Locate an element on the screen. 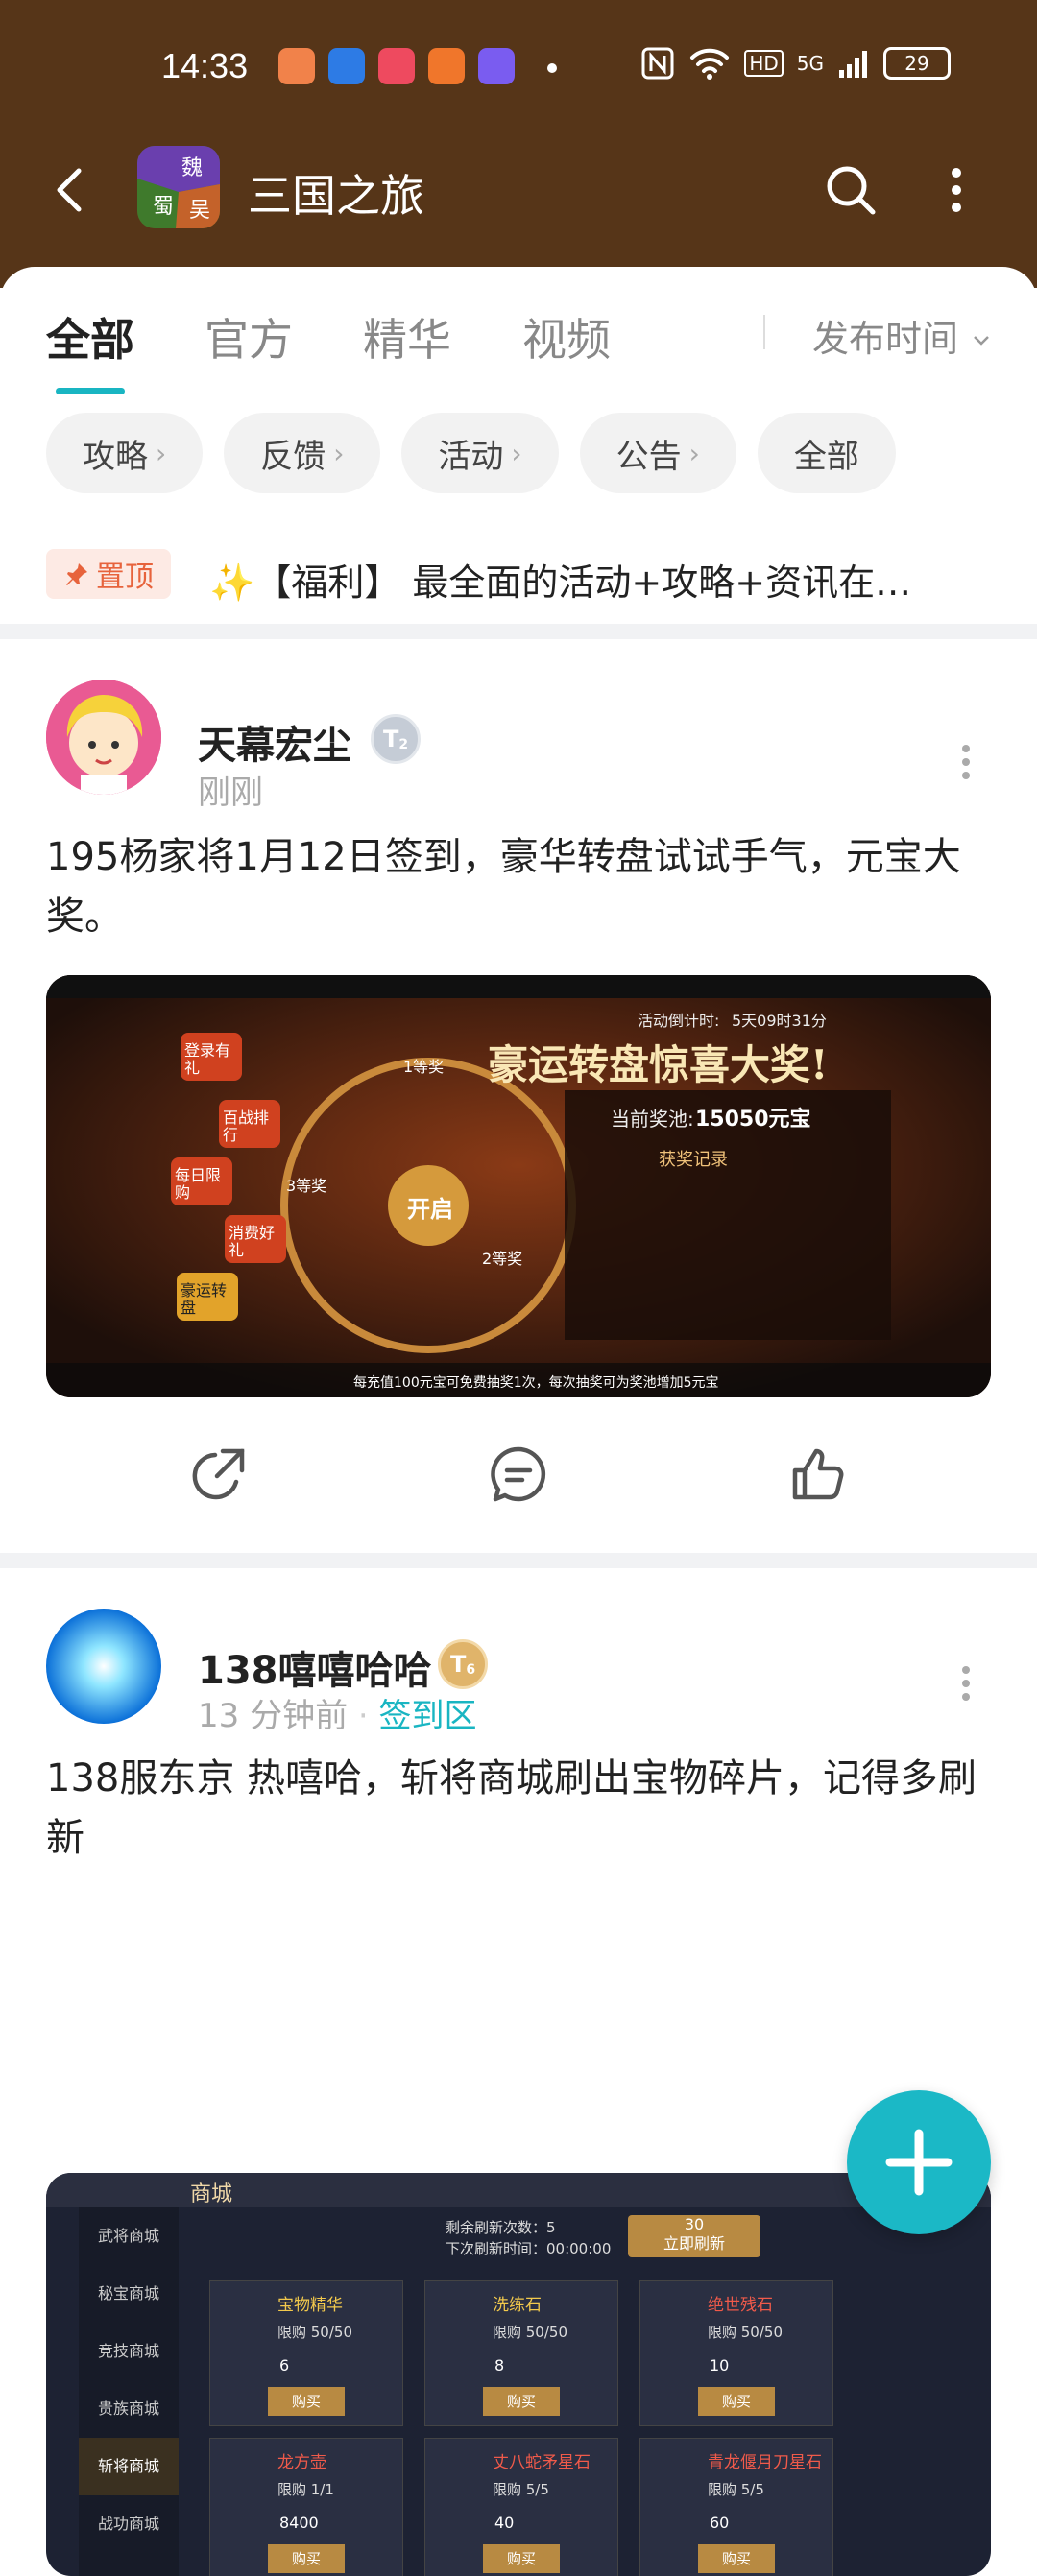 Image resolution: width=1037 pixels, height=2576 pixels. item-price: 8400 is located at coordinates (299, 2523).